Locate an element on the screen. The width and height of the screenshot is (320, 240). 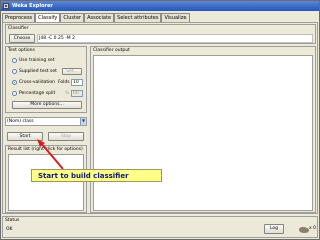
use-training-set-label: Use training set is located at coordinates (37, 60).